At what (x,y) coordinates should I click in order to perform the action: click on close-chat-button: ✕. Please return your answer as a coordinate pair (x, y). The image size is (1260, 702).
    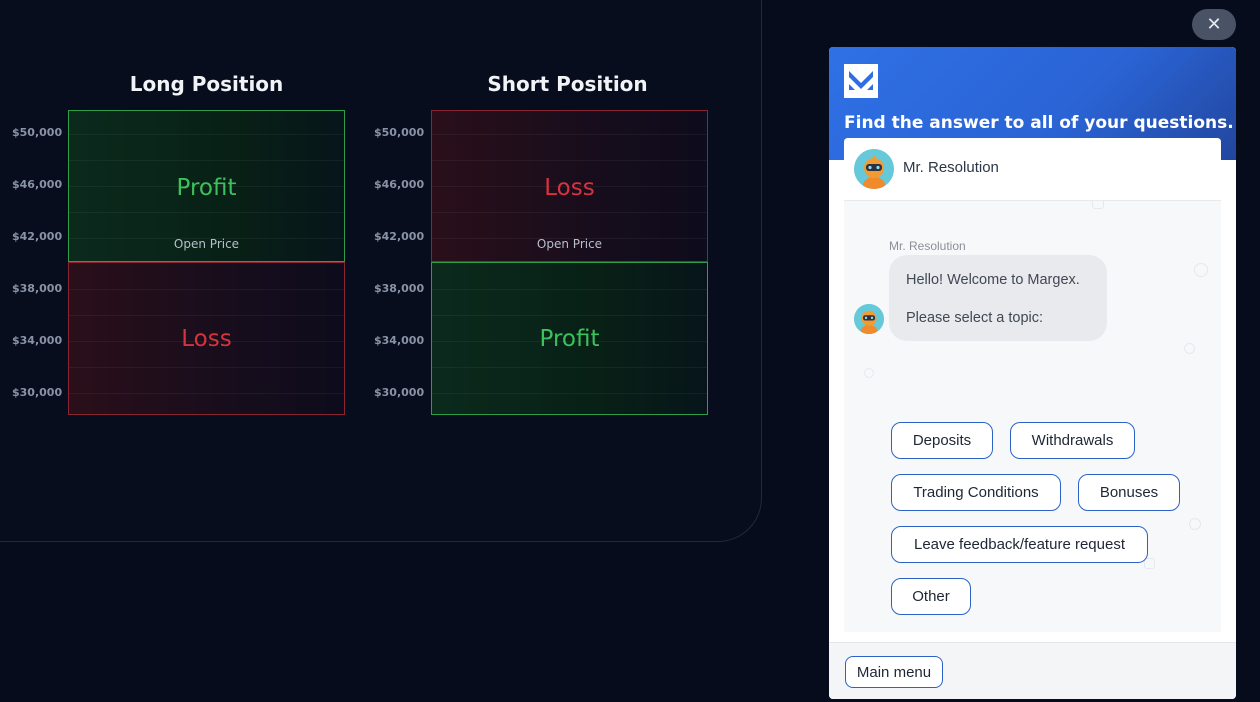
    Looking at the image, I should click on (1214, 24).